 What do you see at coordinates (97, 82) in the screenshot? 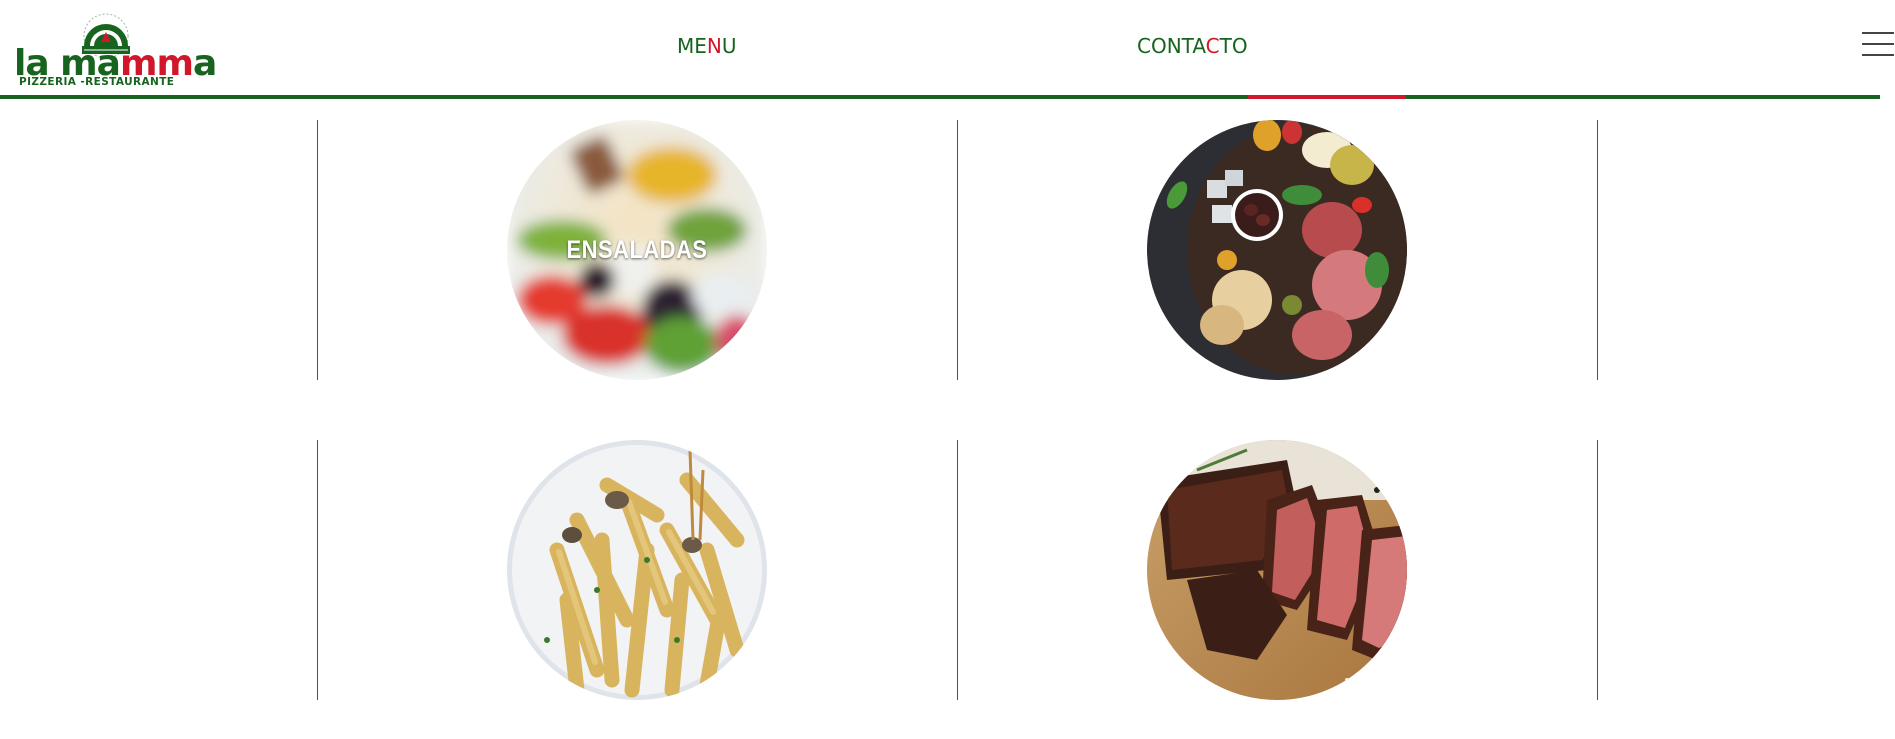
I see `brand-tagline: PIZZERIA -RESTAURANTE` at bounding box center [97, 82].